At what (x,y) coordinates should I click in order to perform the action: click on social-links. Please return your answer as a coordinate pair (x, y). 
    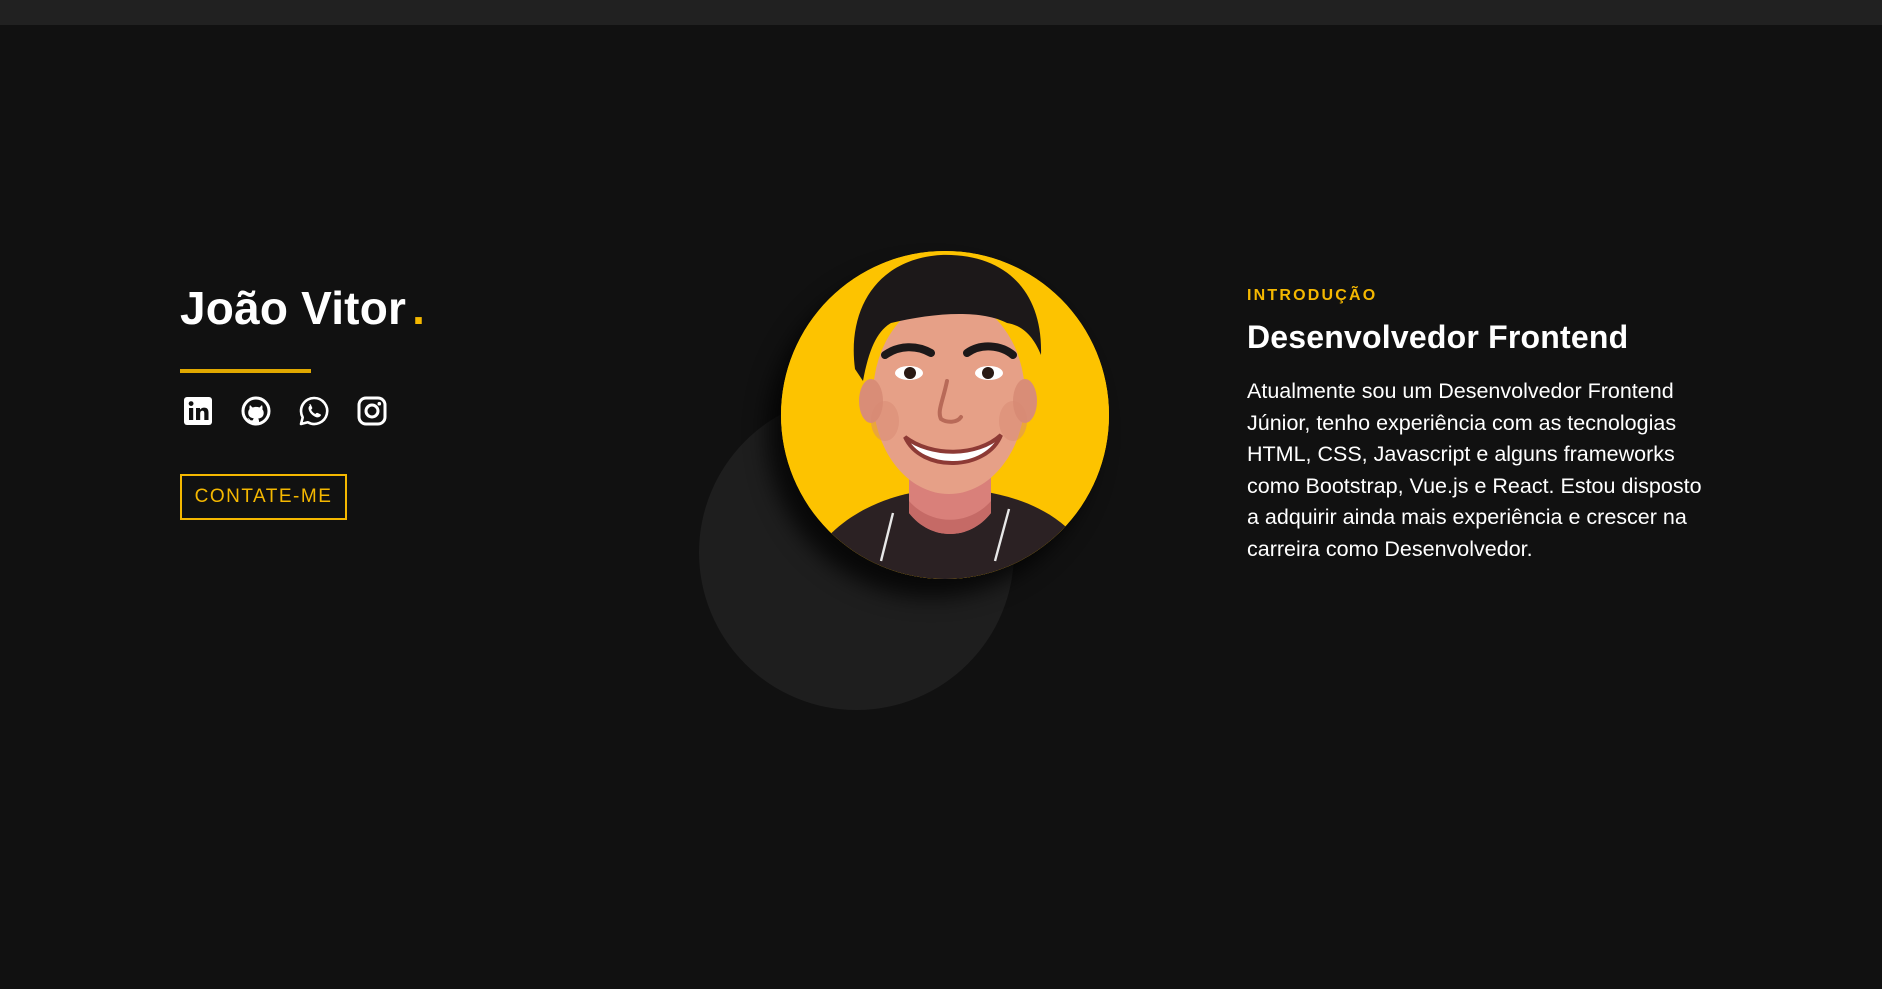
    Looking at the image, I should click on (285, 411).